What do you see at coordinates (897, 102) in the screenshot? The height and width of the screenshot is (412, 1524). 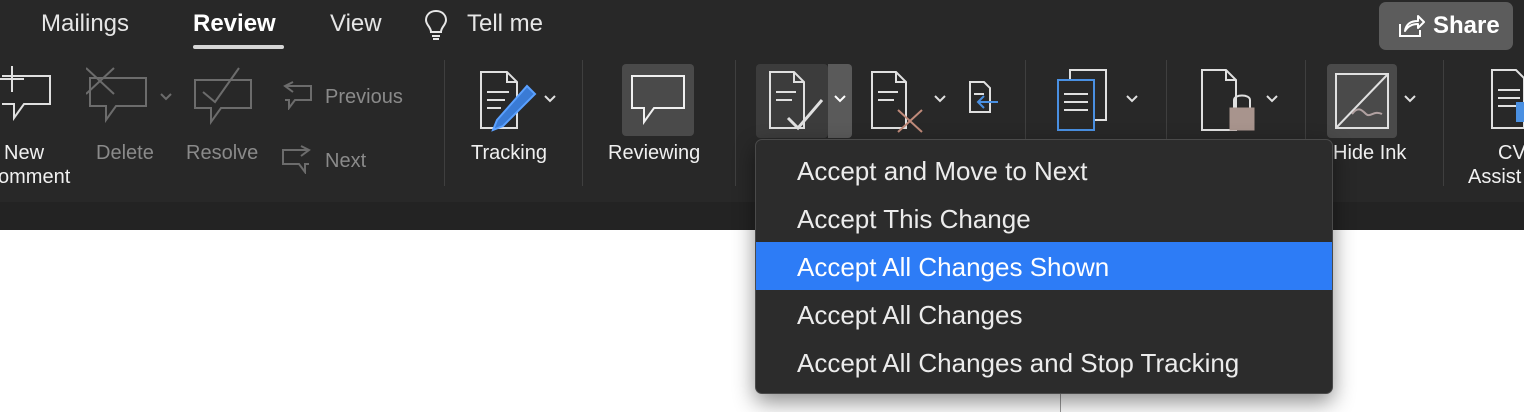 I see `reject-icon` at bounding box center [897, 102].